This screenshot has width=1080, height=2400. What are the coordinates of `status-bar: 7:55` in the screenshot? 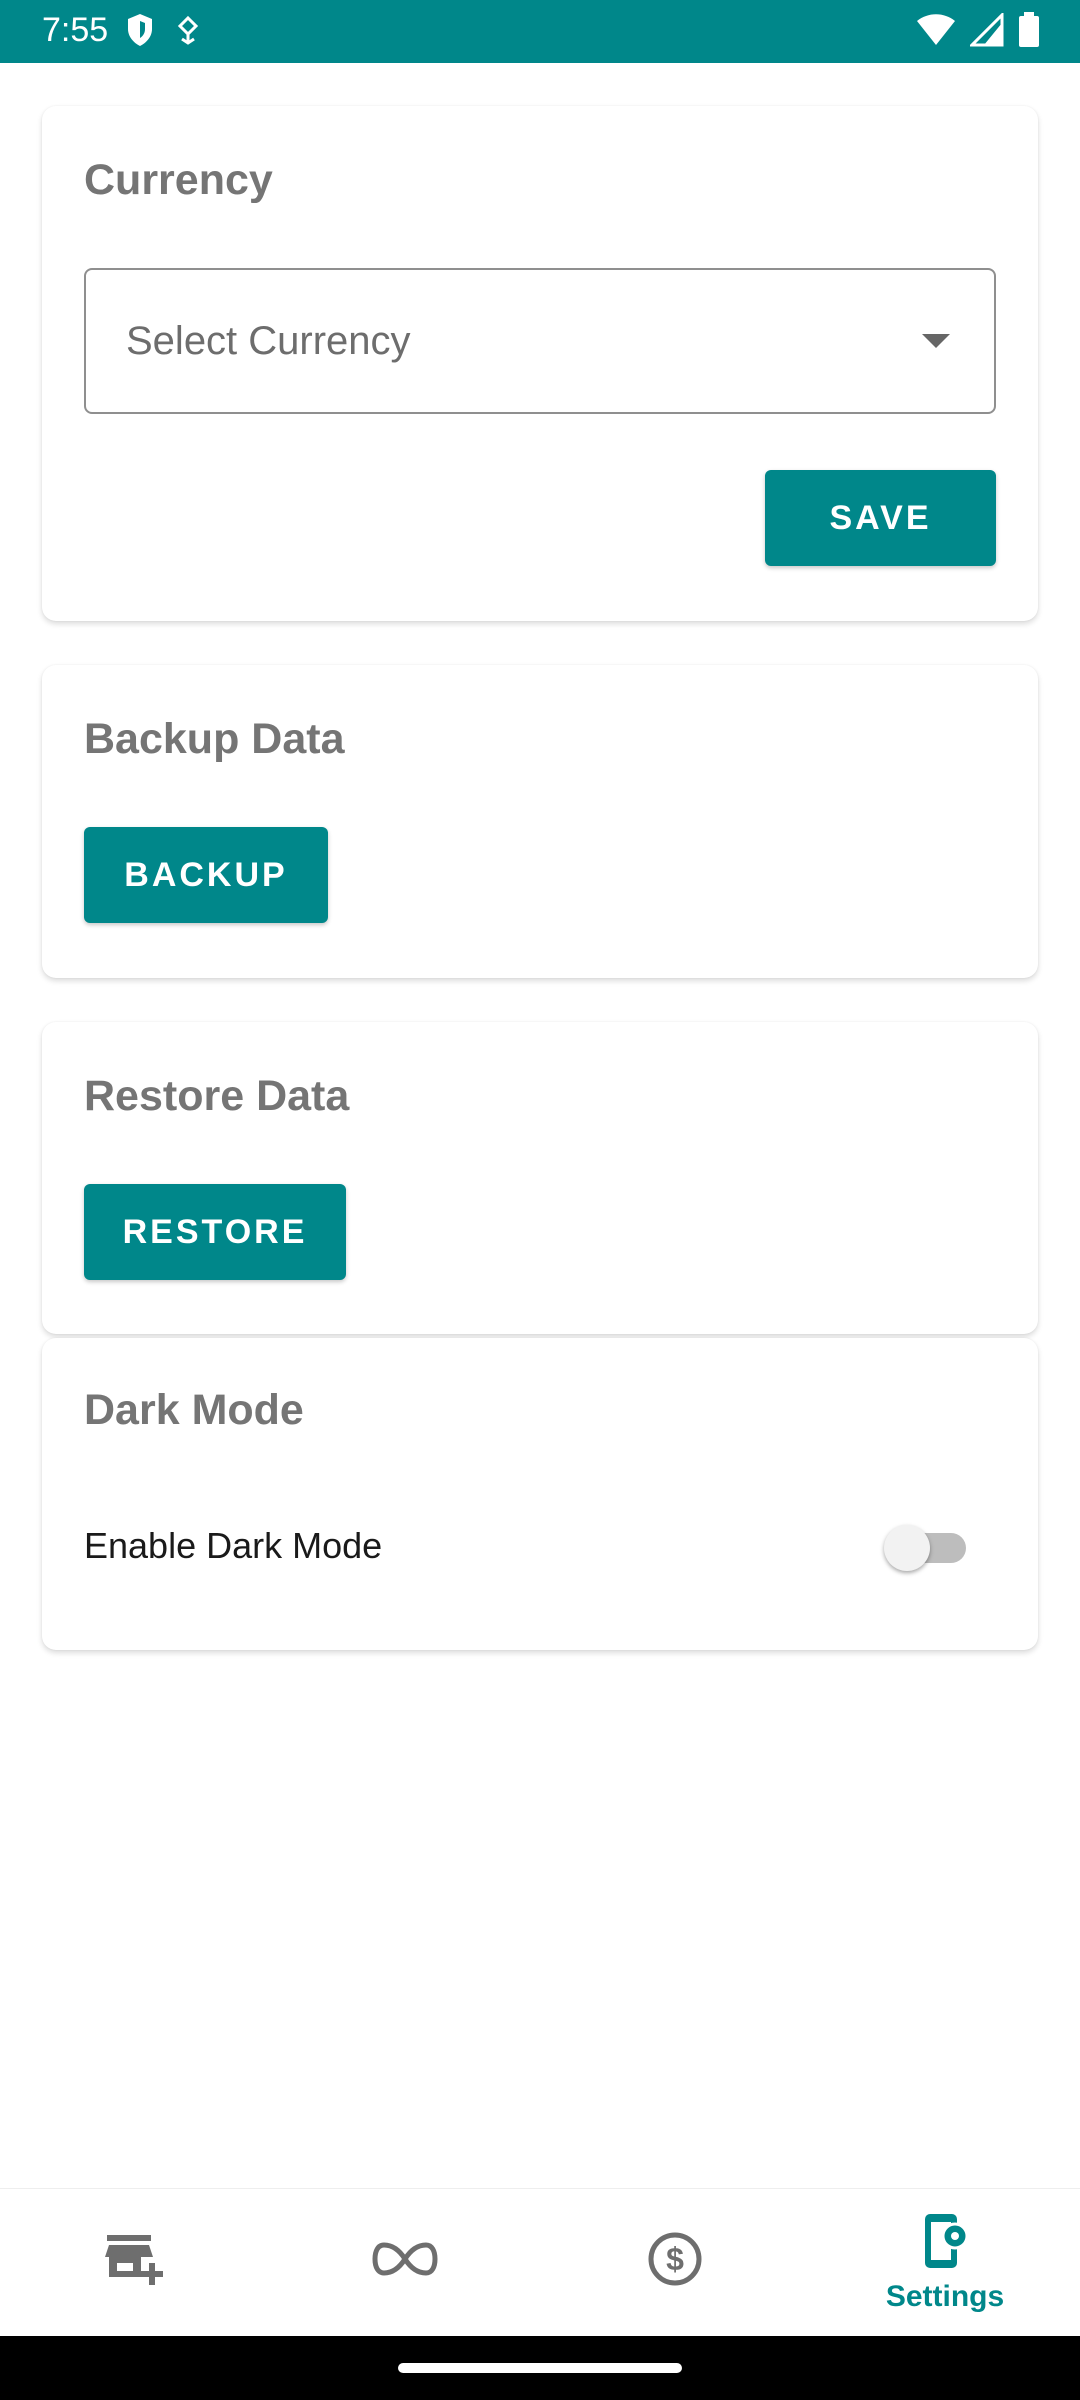 It's located at (540, 31).